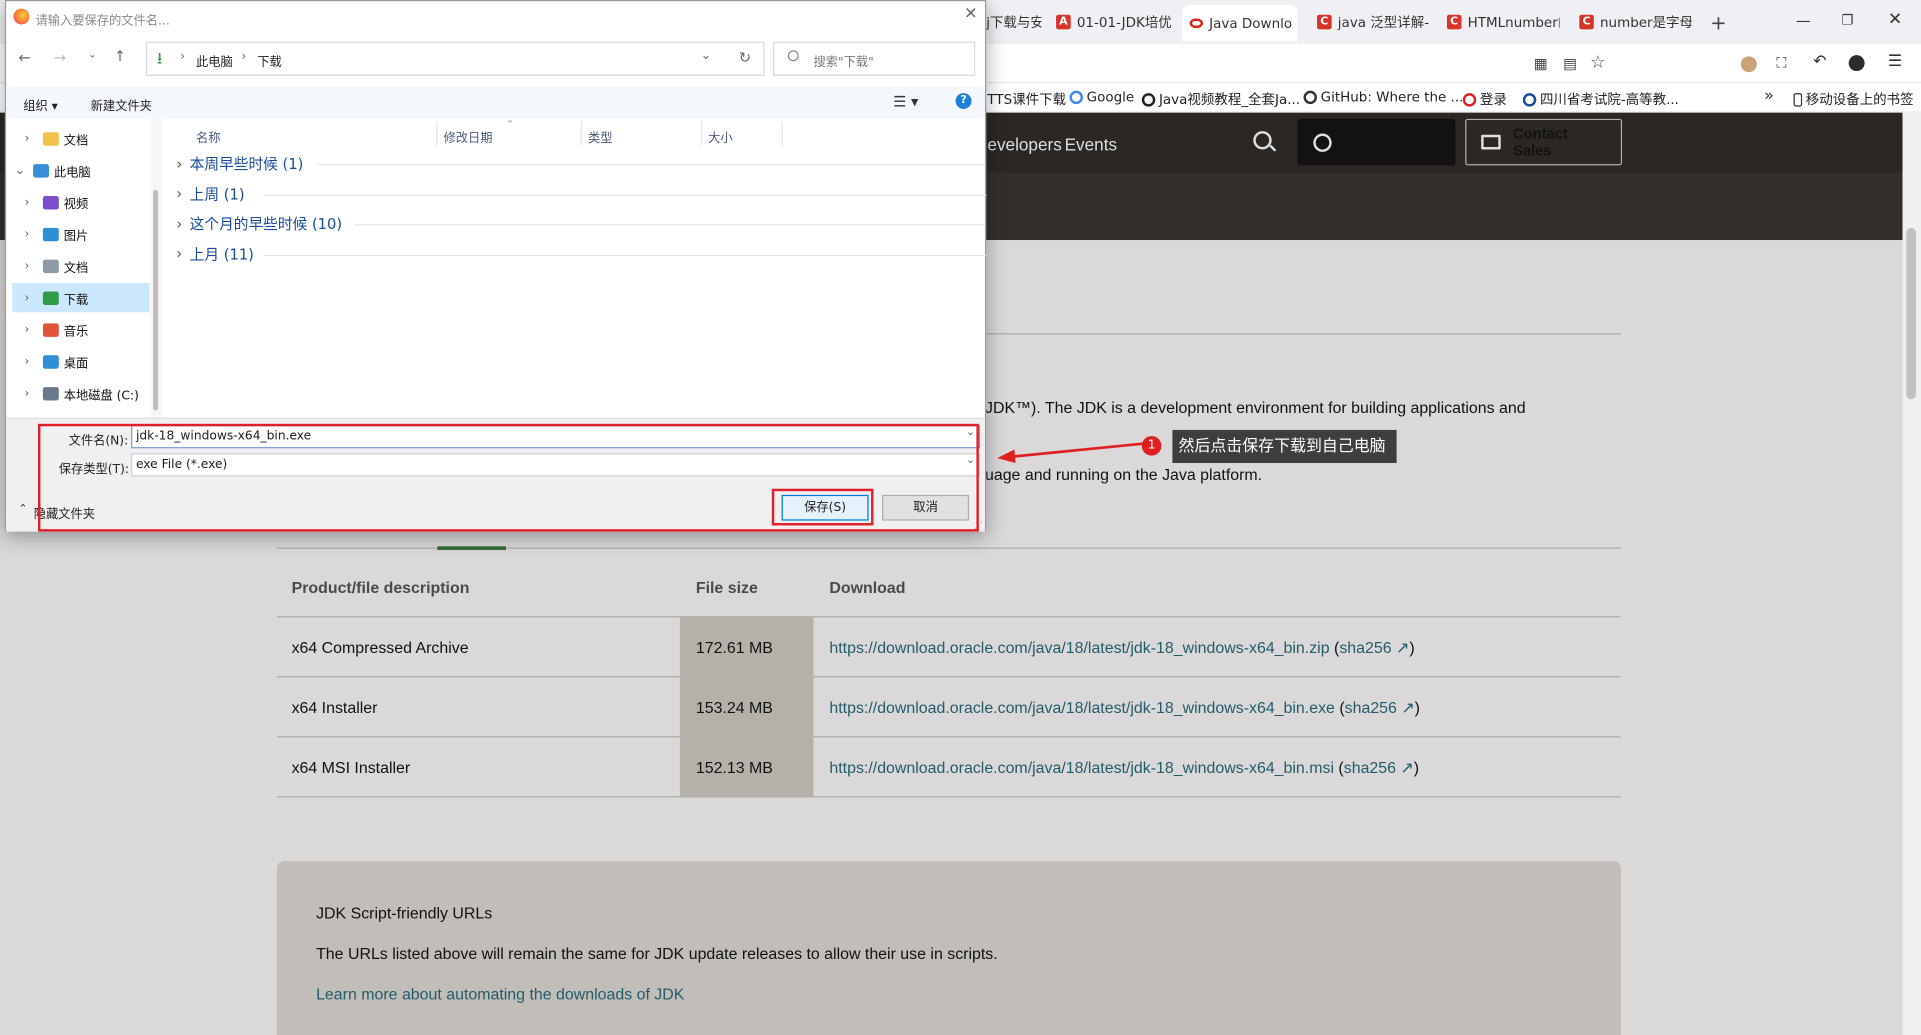 This screenshot has width=1921, height=1035. I want to click on file-group: › 上周 (1), so click(210, 193).